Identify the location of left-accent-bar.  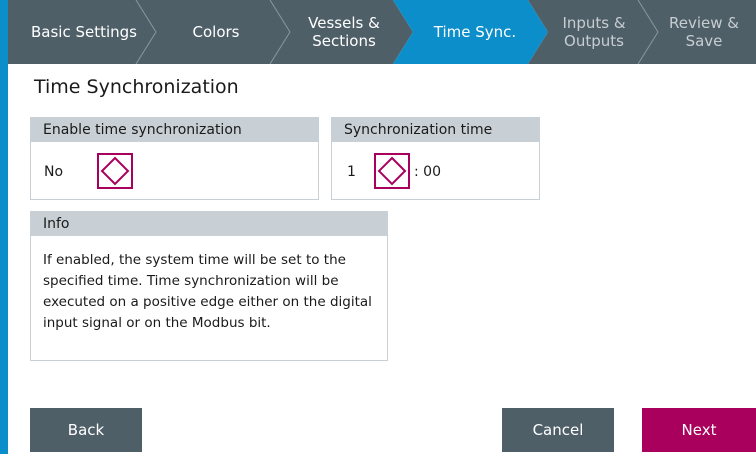
(4, 227).